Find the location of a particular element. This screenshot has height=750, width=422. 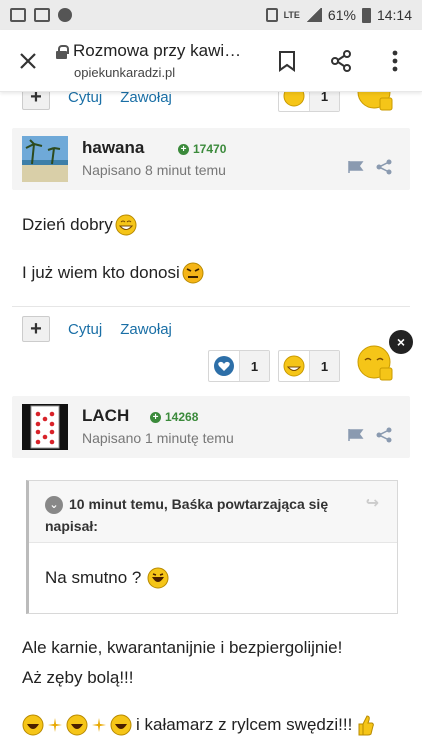

author-name: LACH is located at coordinates (105, 416).